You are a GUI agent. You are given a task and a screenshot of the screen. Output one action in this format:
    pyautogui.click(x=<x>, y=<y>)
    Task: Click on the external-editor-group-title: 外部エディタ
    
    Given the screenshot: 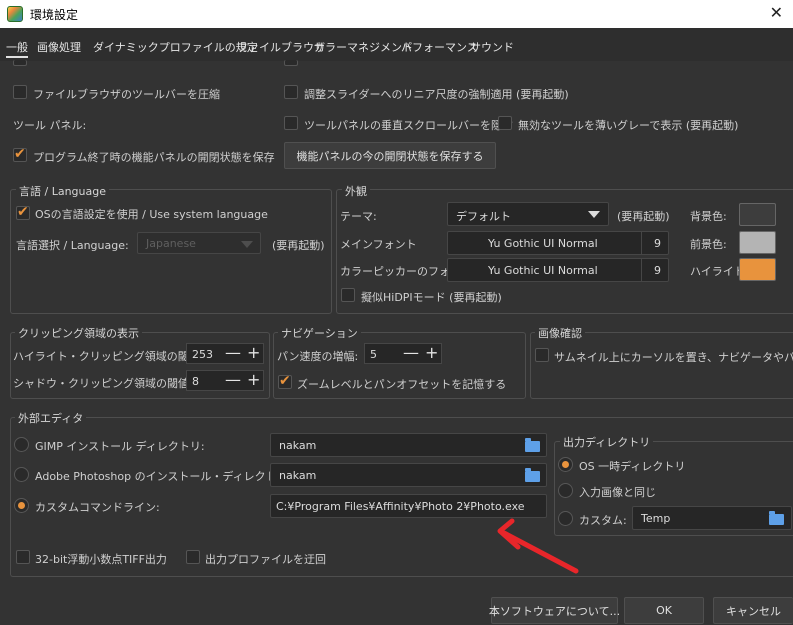 What is the action you would take?
    pyautogui.click(x=51, y=418)
    